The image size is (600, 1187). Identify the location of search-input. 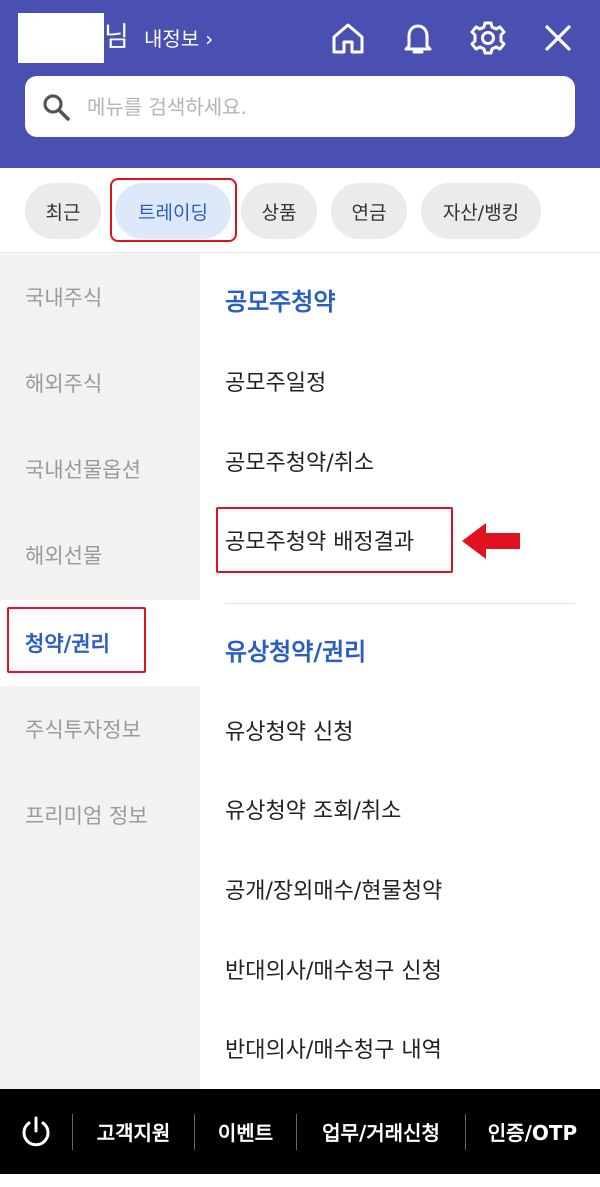
(317, 106).